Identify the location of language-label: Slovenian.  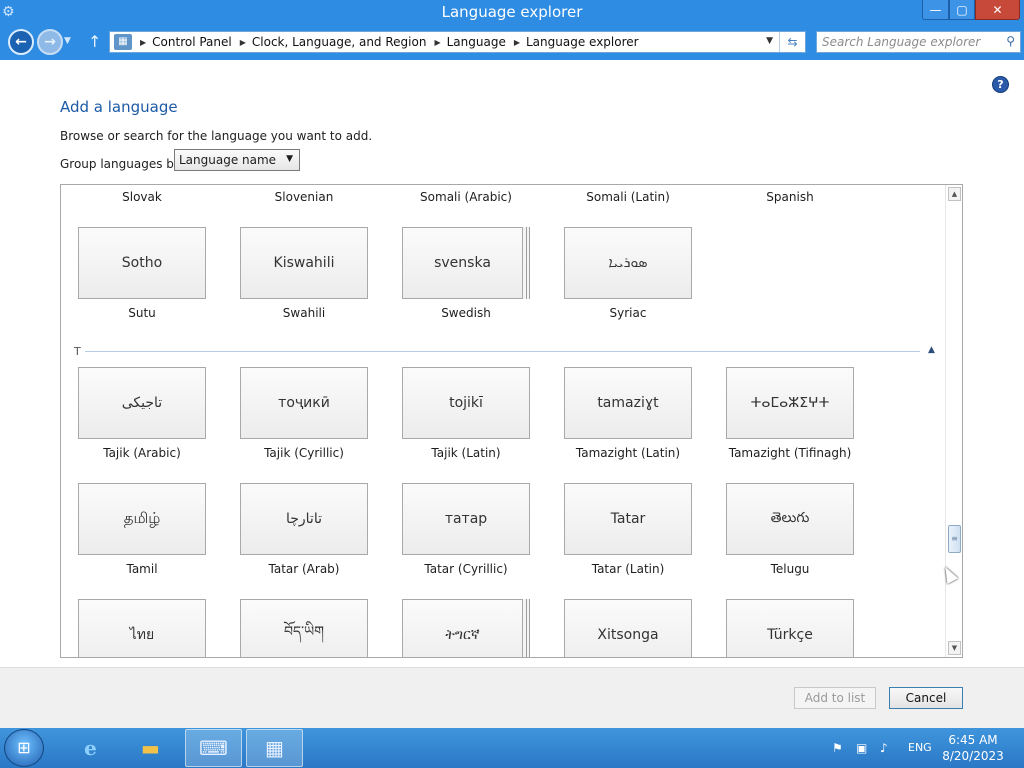
(304, 197).